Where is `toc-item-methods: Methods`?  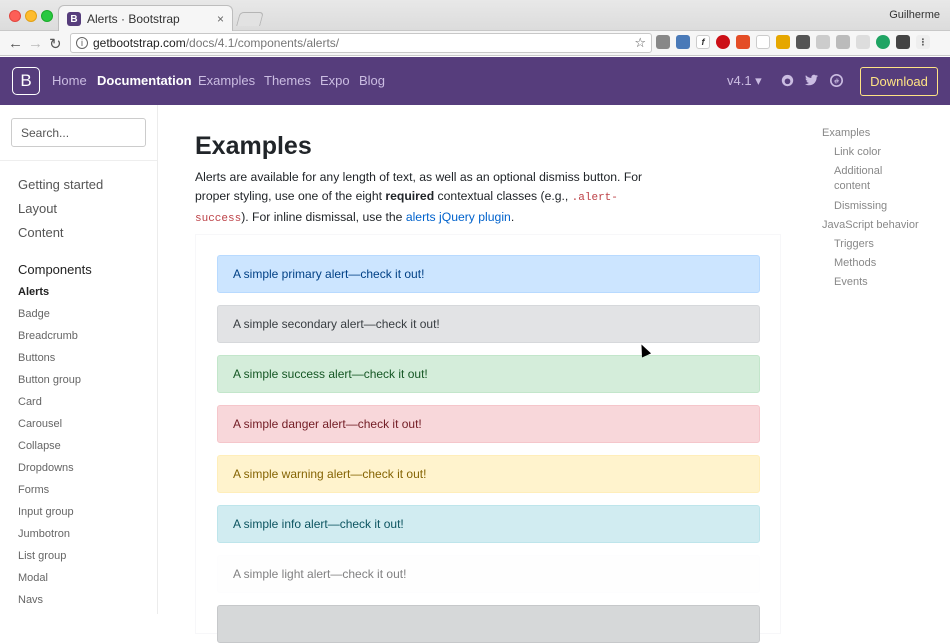 toc-item-methods: Methods is located at coordinates (855, 263).